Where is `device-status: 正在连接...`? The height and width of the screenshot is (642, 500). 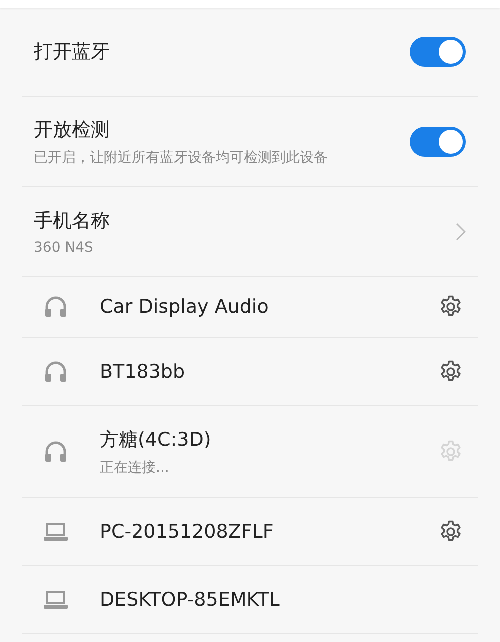
device-status: 正在连接... is located at coordinates (135, 467).